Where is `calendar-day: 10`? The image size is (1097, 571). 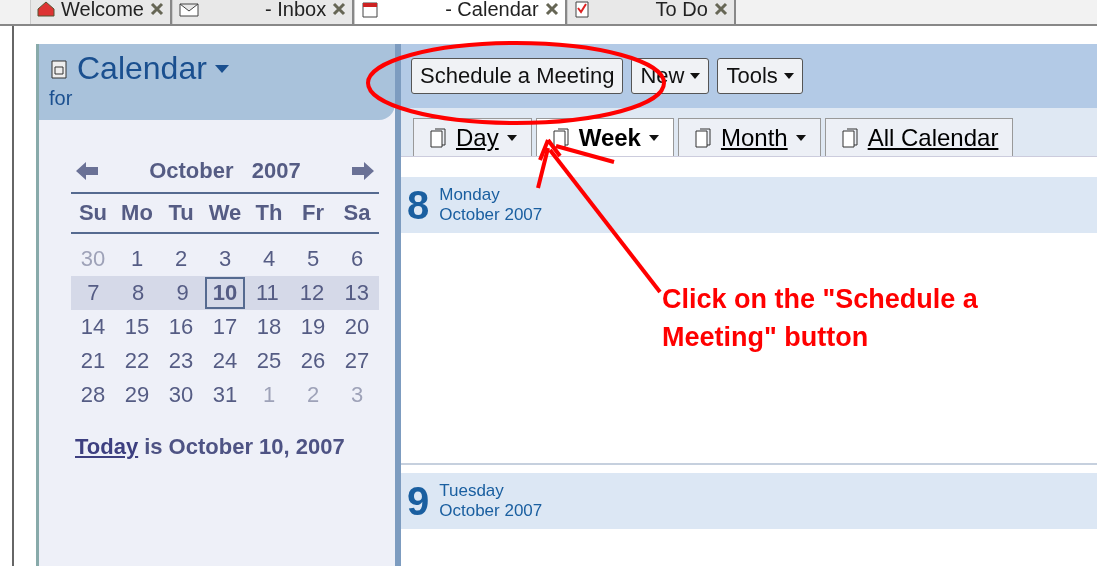 calendar-day: 10 is located at coordinates (225, 293).